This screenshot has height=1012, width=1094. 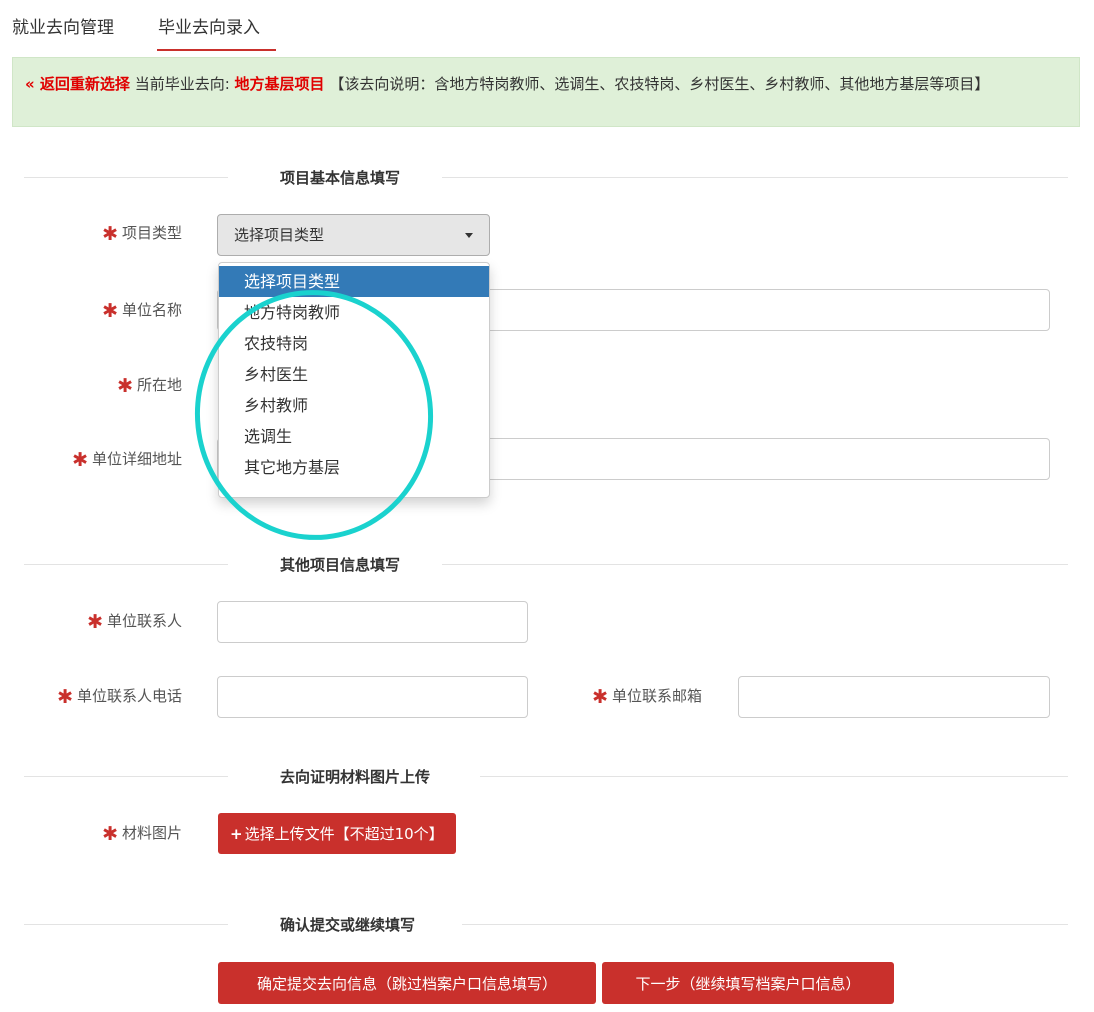 I want to click on current-destination-label: 当前毕业去向:, so click(x=182, y=84).